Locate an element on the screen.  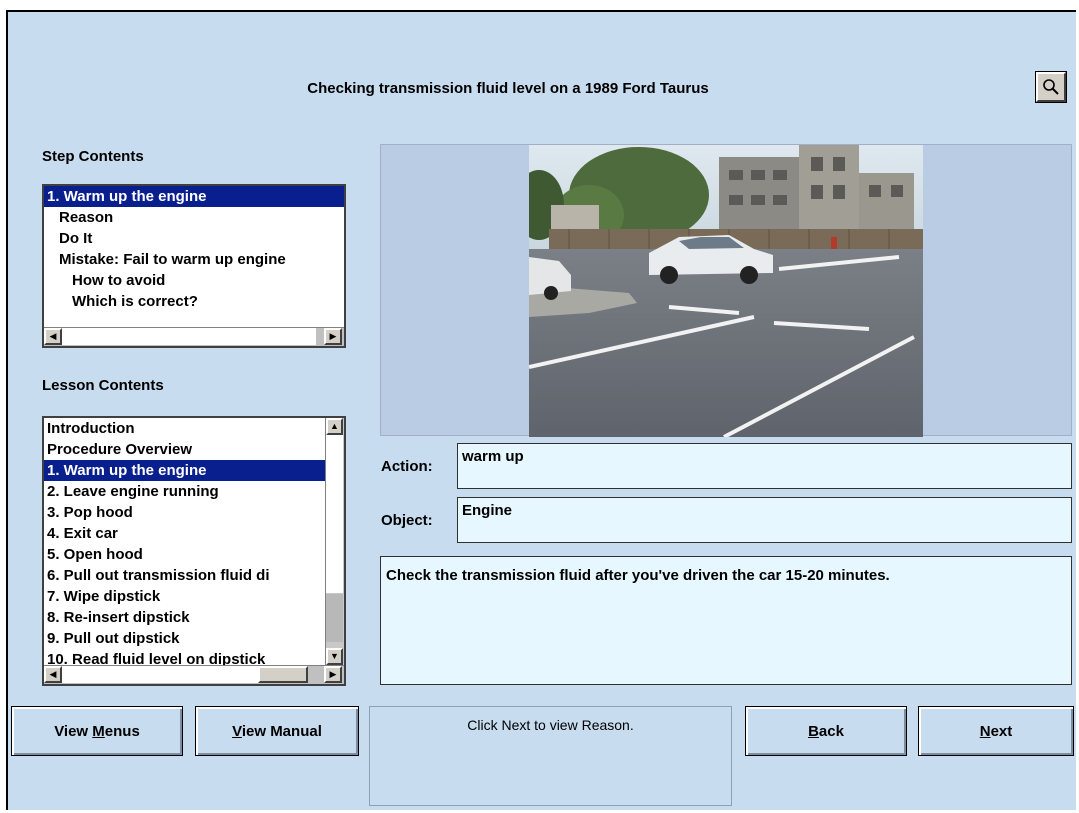
list-item: Reason is located at coordinates (194, 217).